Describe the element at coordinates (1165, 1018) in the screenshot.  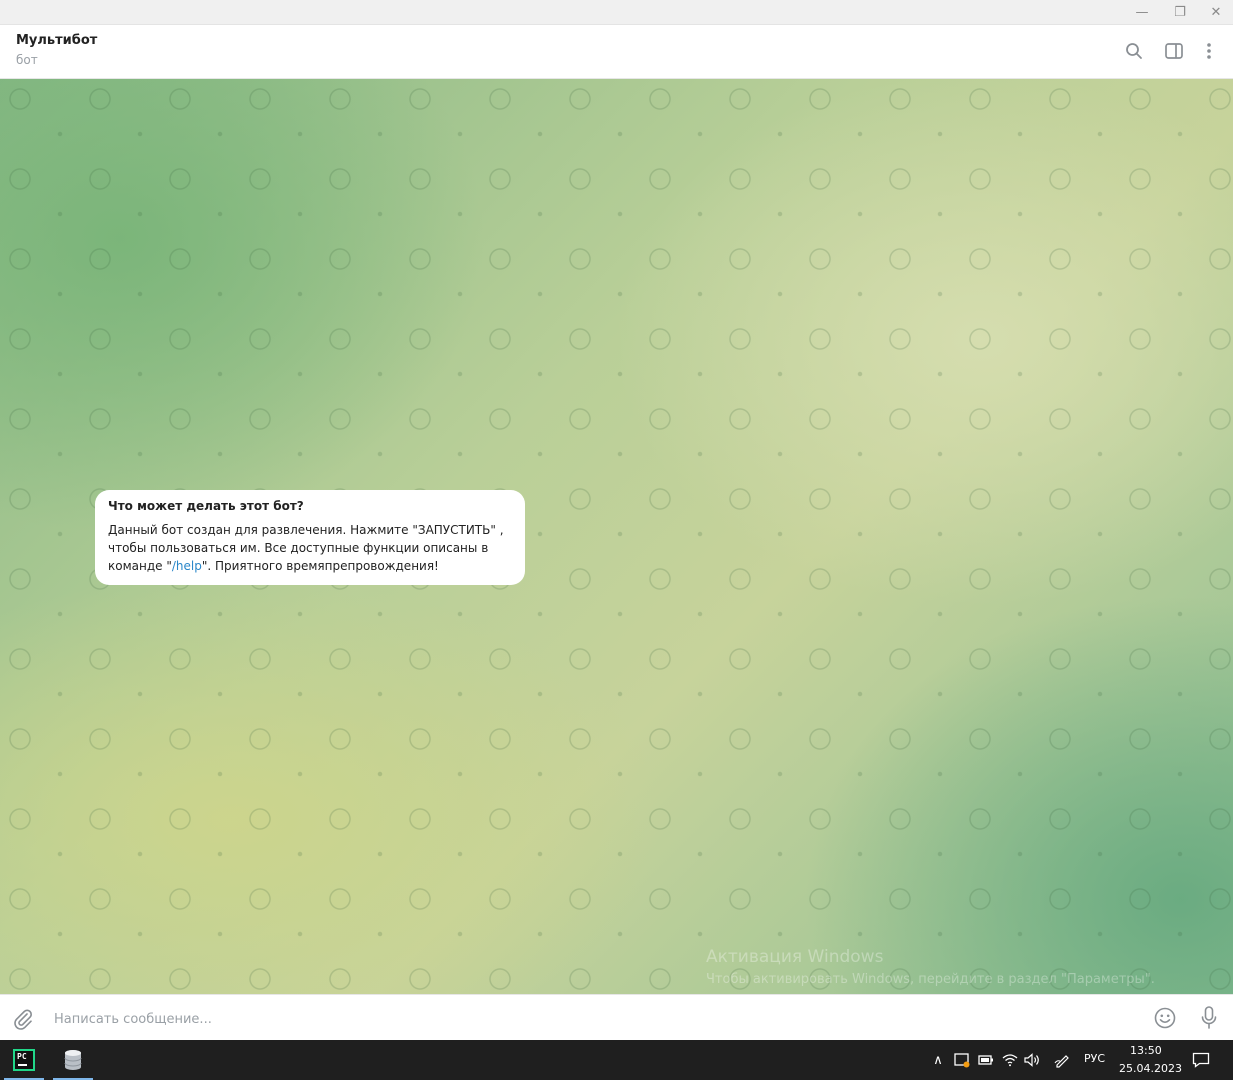
I see `emoji-icon` at that location.